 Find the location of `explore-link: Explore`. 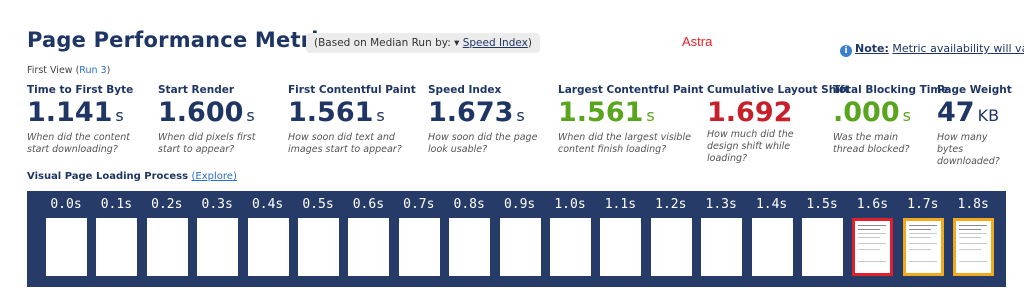

explore-link: Explore is located at coordinates (214, 176).